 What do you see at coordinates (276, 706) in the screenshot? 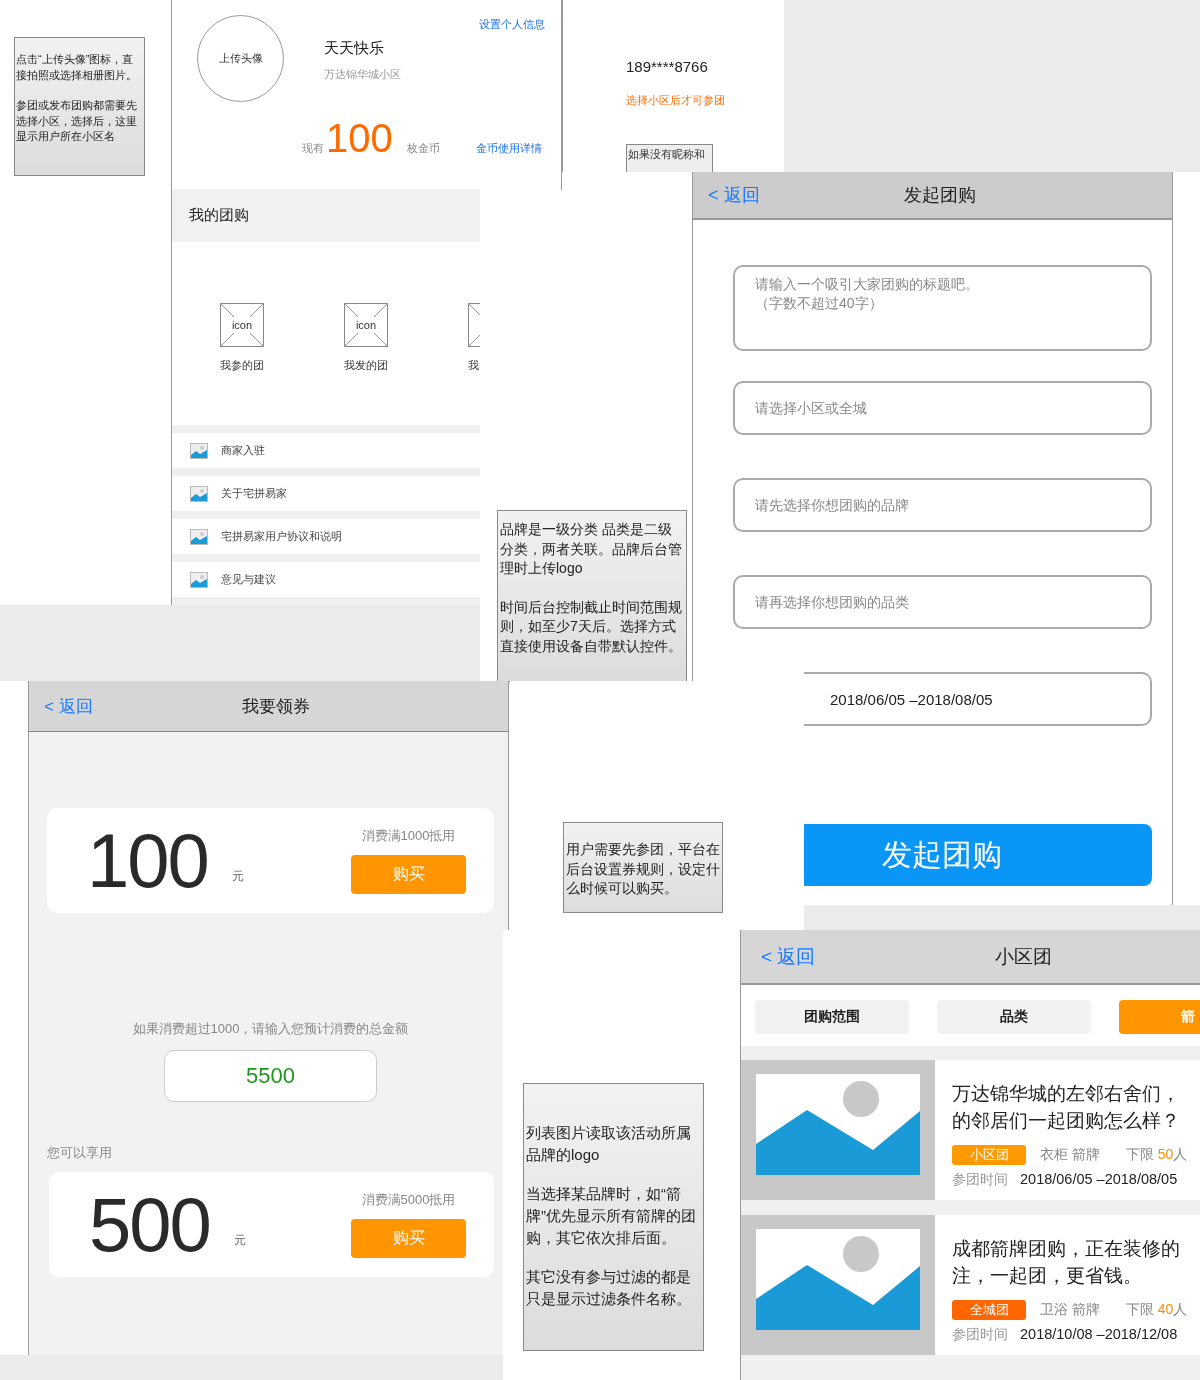
I see `screen-title: 我要领券` at bounding box center [276, 706].